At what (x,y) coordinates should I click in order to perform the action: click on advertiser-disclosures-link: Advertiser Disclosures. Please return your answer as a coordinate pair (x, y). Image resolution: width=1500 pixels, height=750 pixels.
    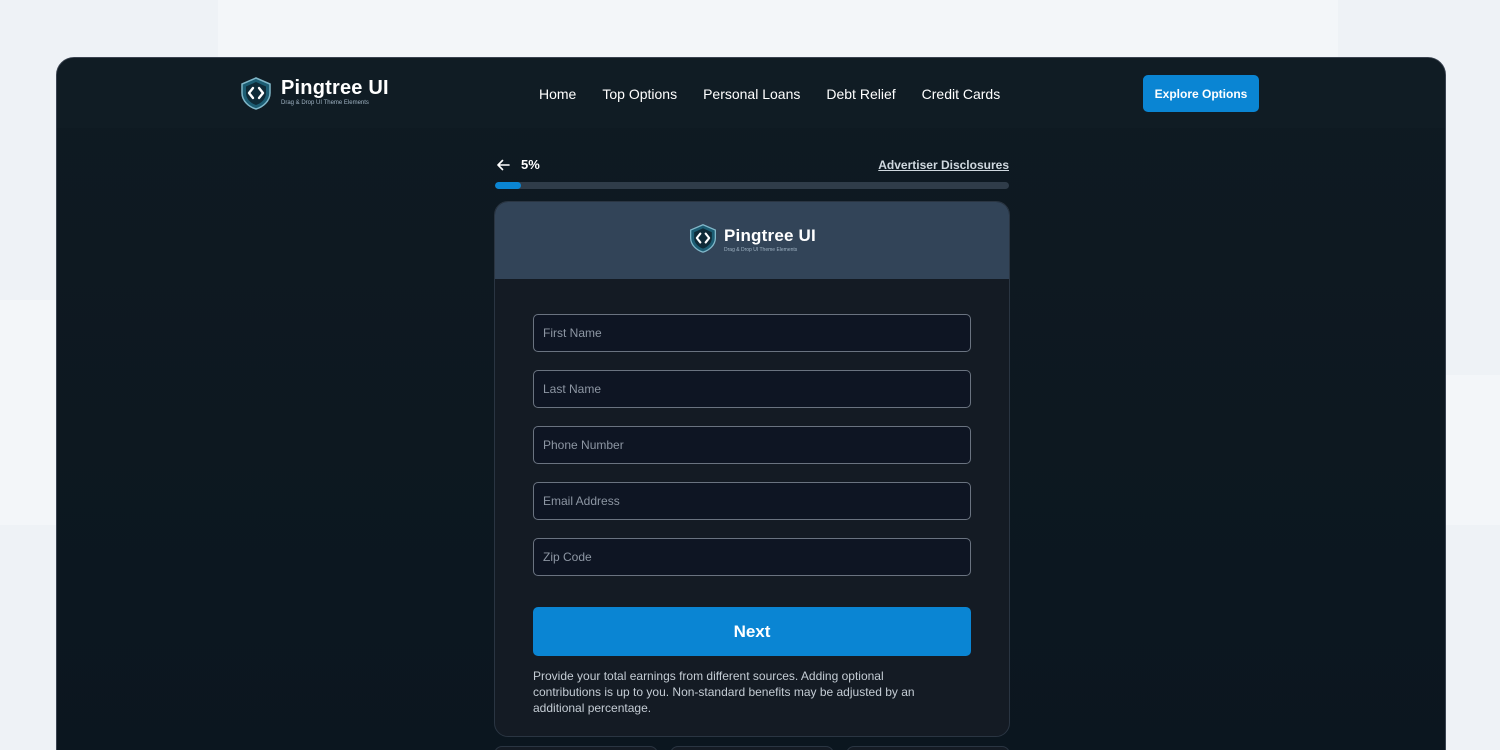
    Looking at the image, I should click on (943, 165).